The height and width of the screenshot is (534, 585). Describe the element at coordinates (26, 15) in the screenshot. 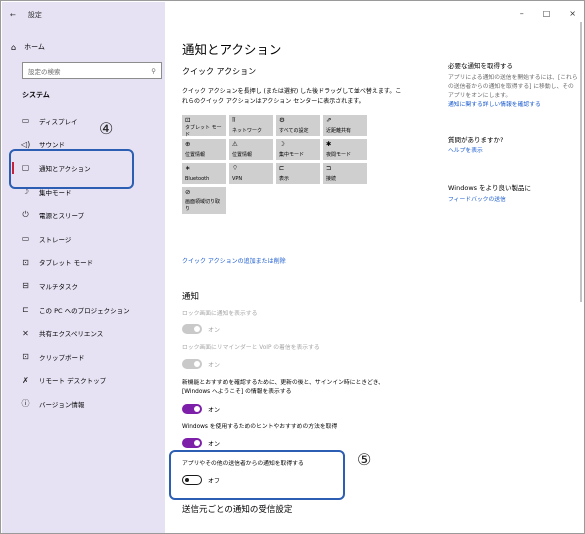

I see `titlebar-left: ← 設定` at that location.